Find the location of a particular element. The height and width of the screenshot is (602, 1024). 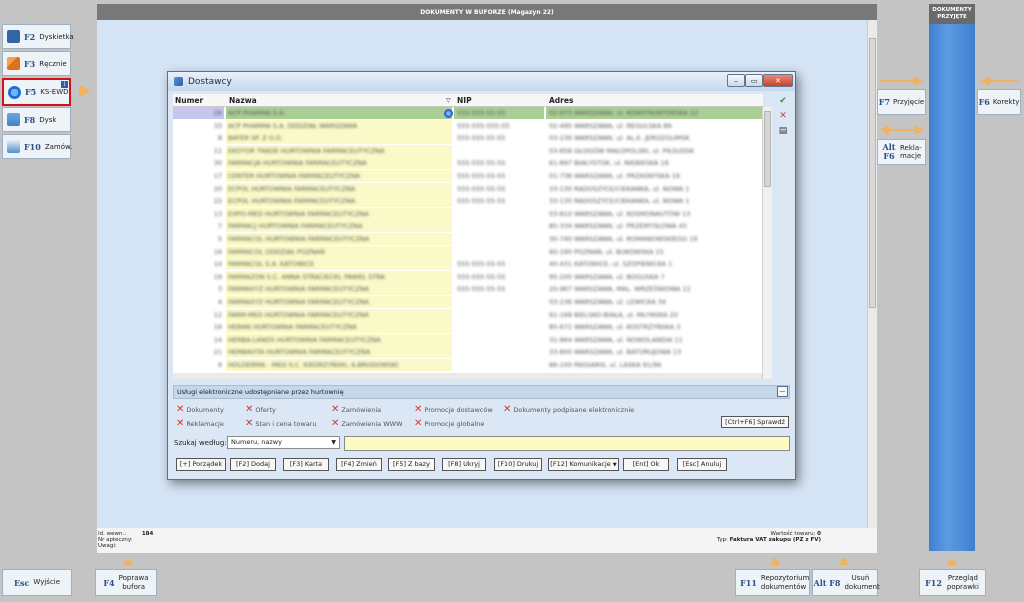

cell-num: 14 is located at coordinates (217, 264).